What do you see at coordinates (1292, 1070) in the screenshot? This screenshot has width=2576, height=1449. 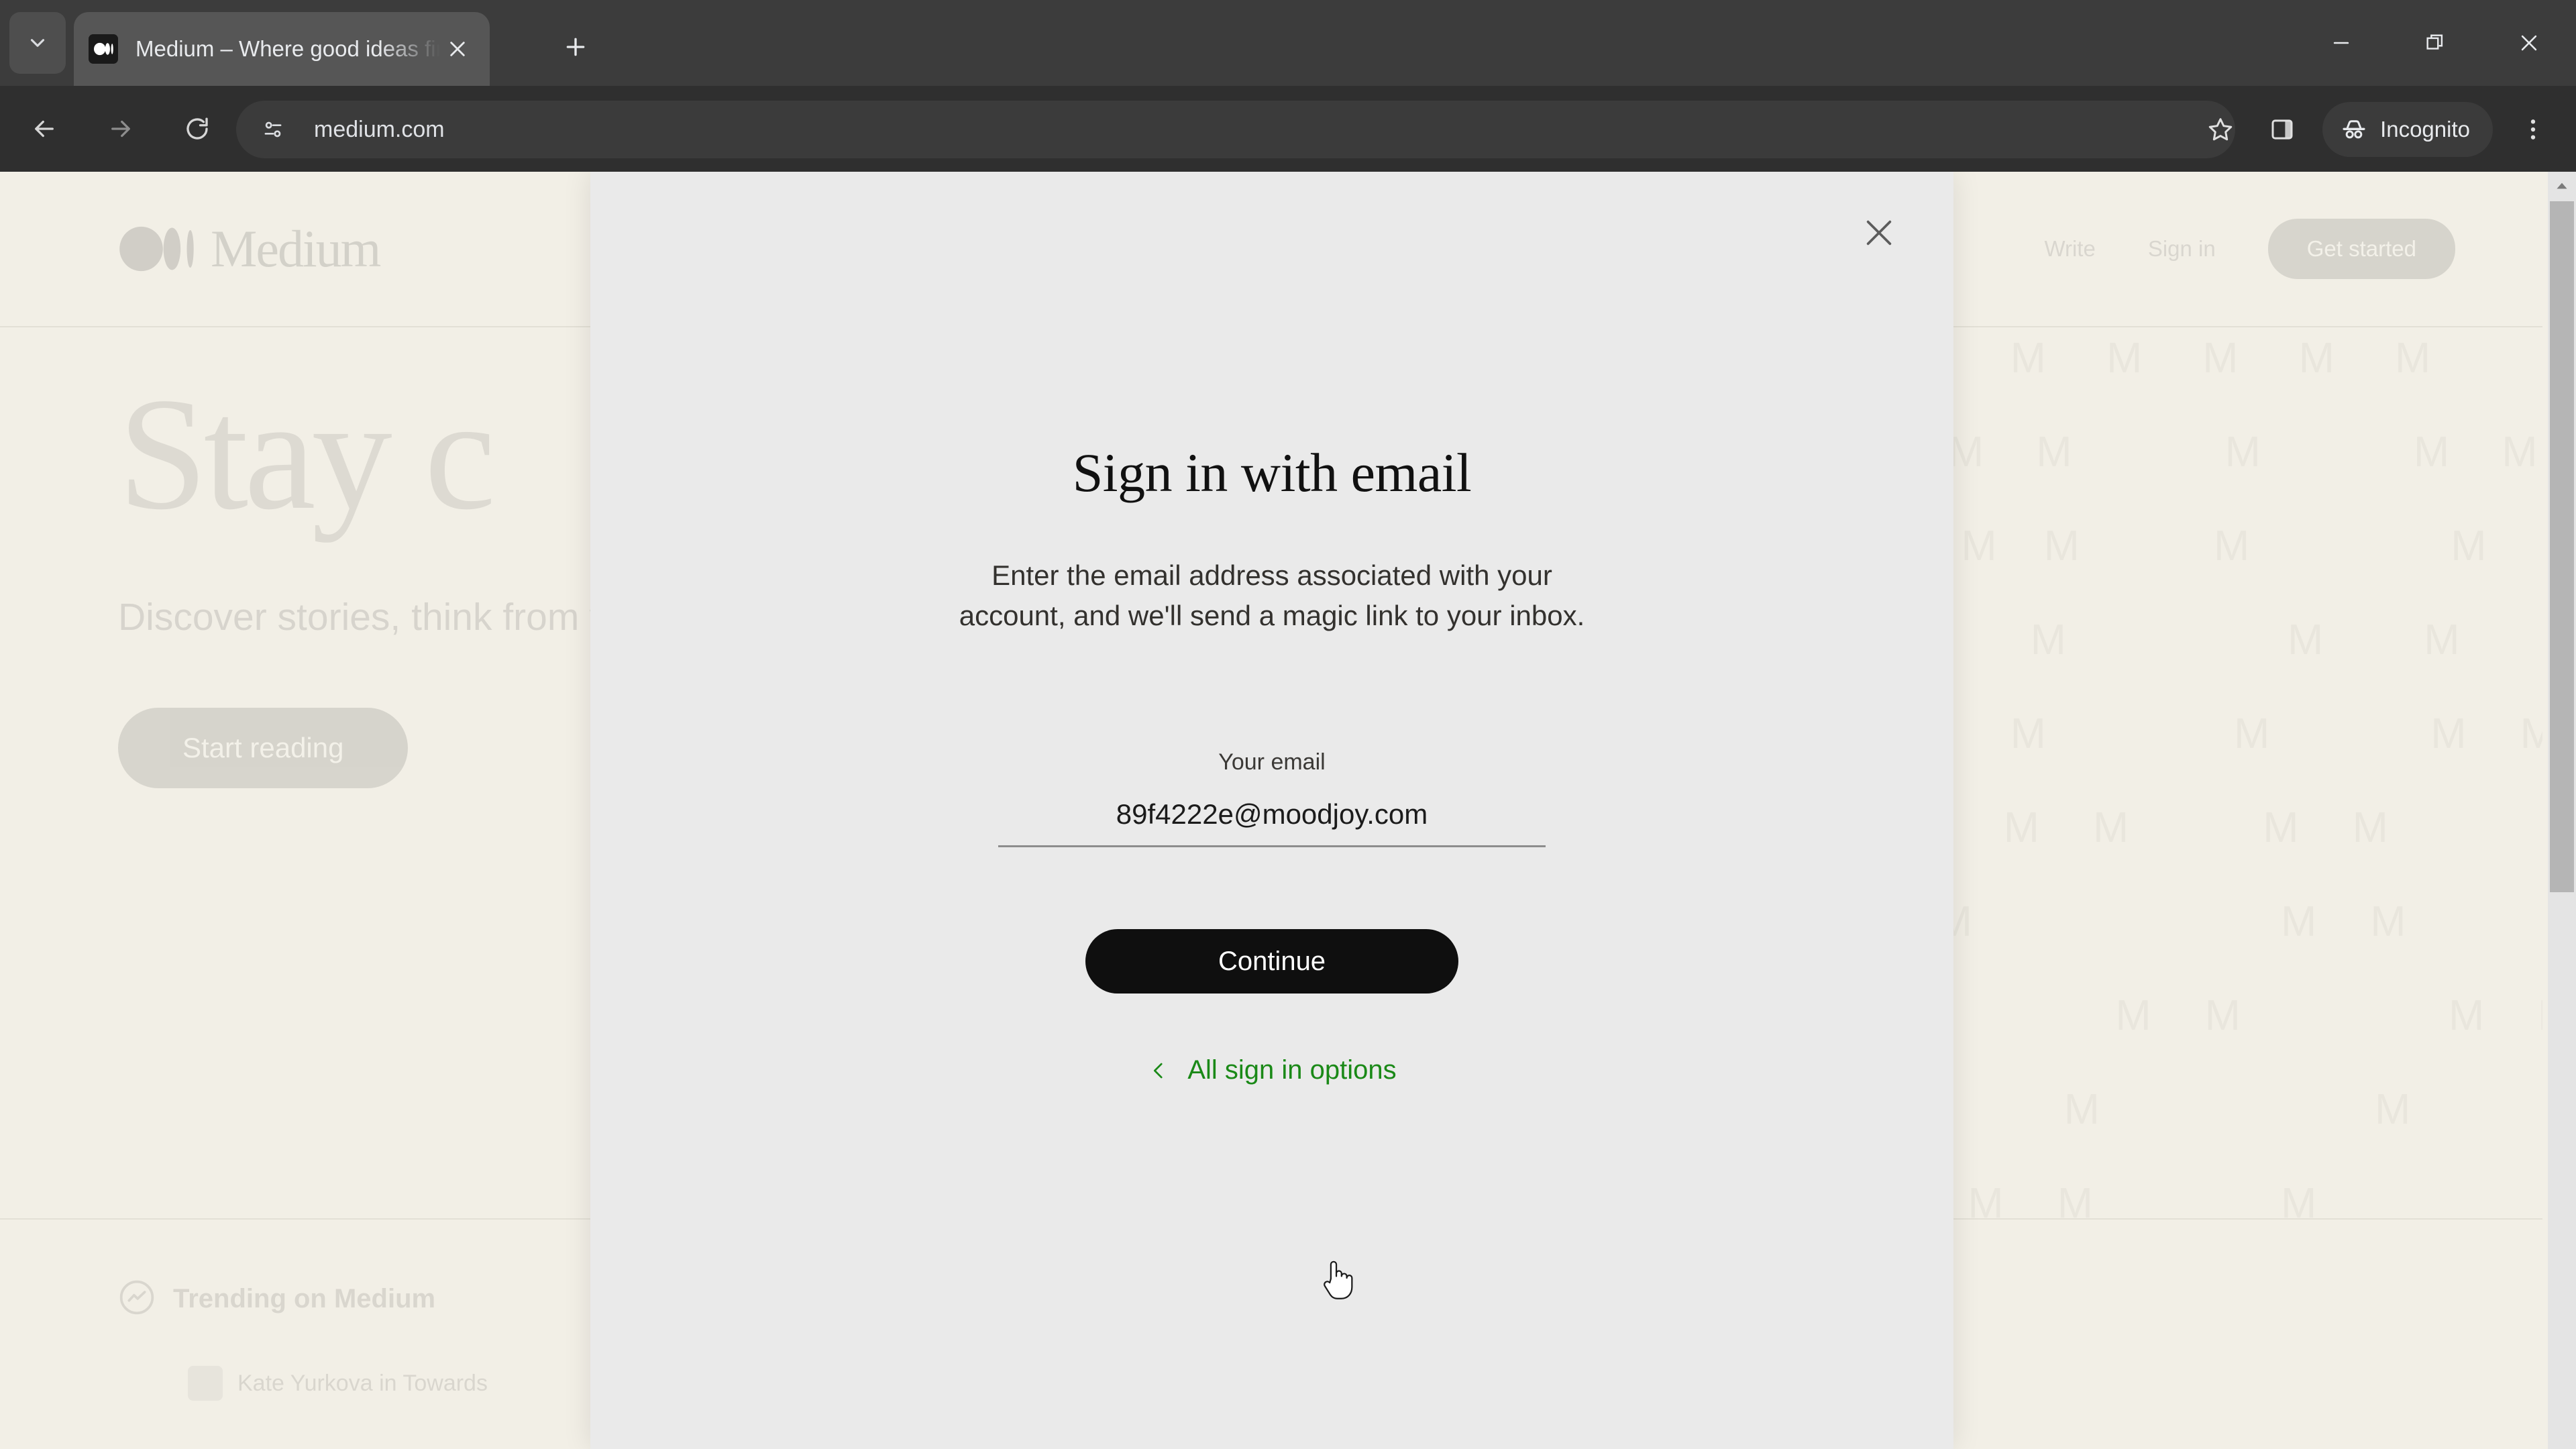 I see `all-sign-in-options-label: All sign in options` at bounding box center [1292, 1070].